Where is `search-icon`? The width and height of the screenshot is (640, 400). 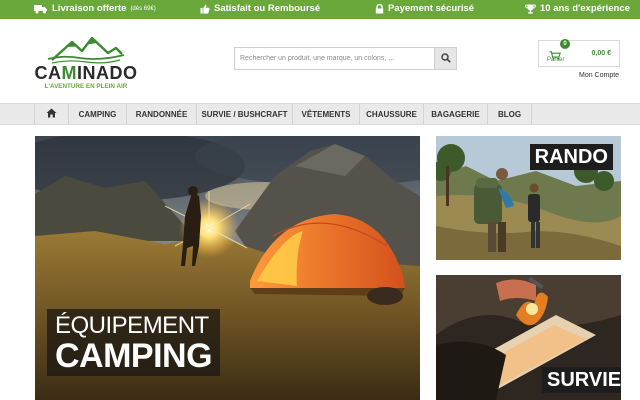 search-icon is located at coordinates (445, 59).